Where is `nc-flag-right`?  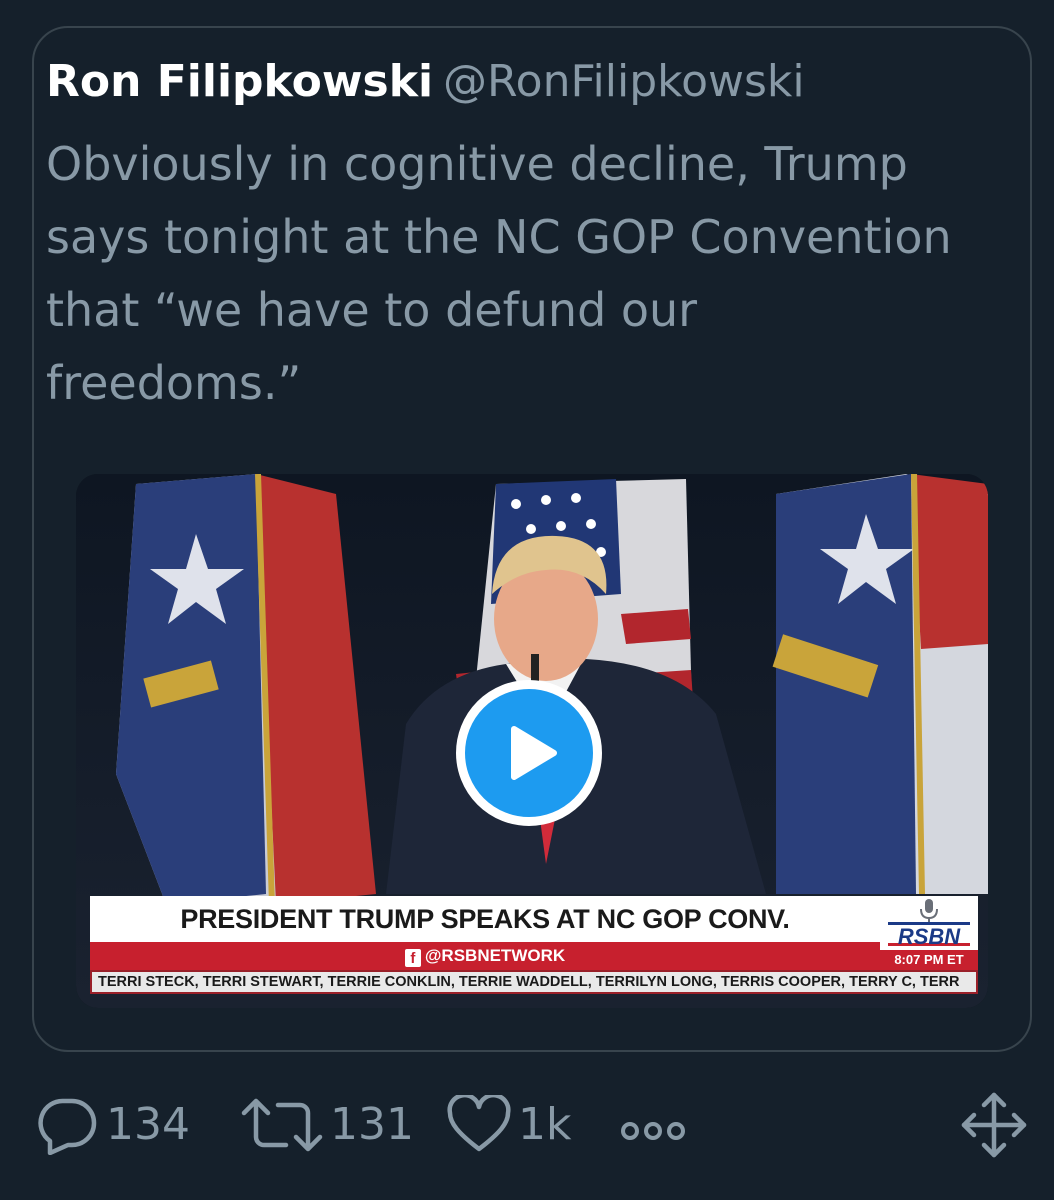 nc-flag-right is located at coordinates (880, 684).